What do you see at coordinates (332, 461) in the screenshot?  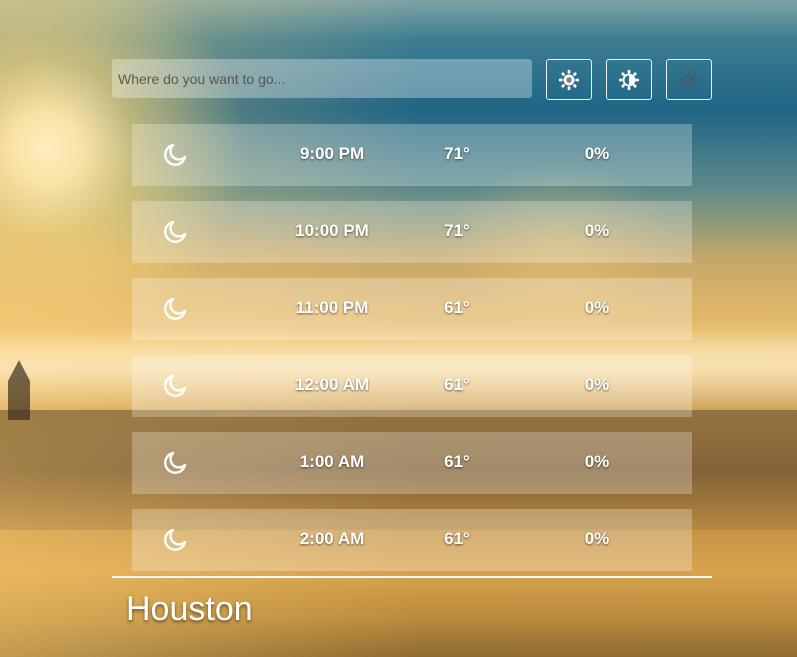 I see `forecast-time: 1:00 AM` at bounding box center [332, 461].